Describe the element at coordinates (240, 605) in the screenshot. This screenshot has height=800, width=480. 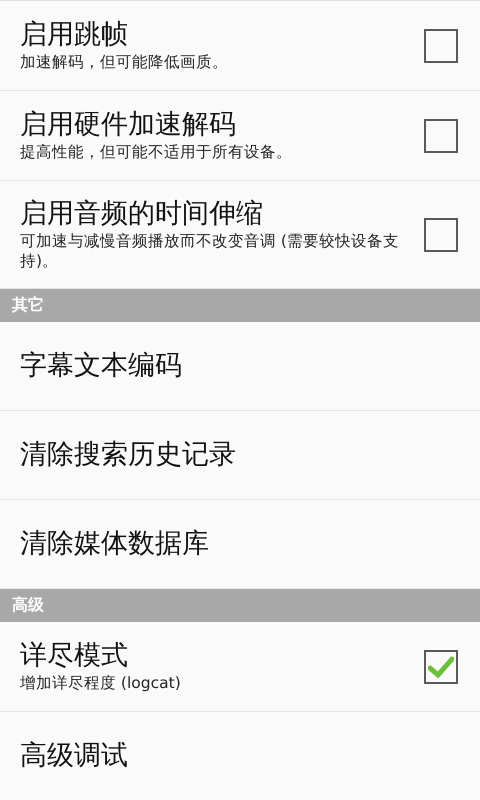
I see `section-header: 高级` at that location.